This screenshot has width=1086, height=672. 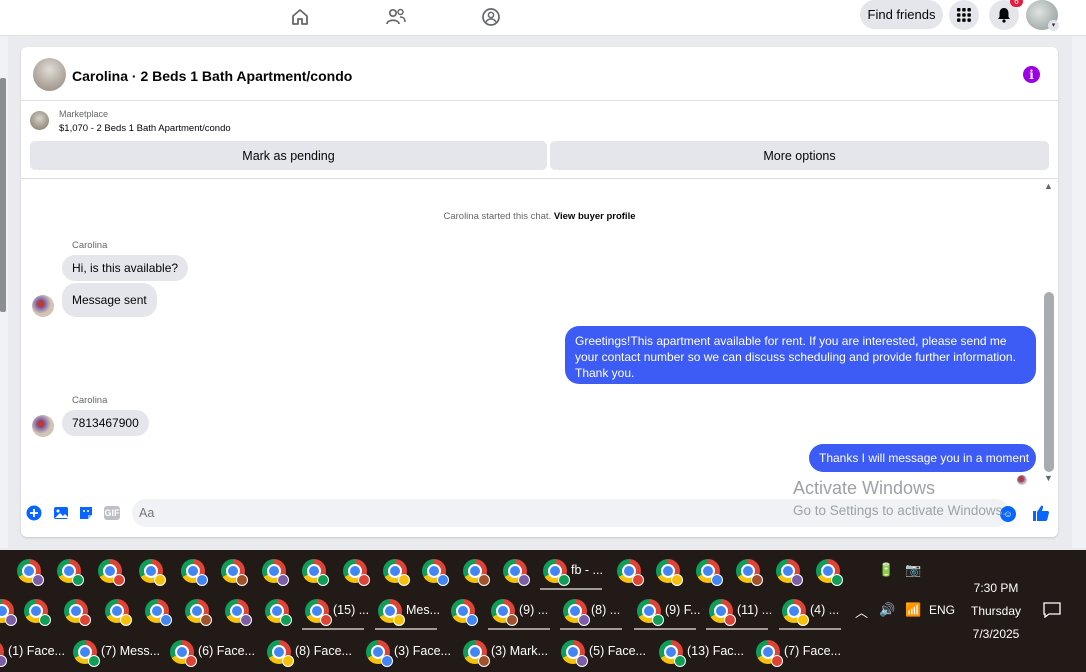 I want to click on plus-circle-icon, so click(x=34, y=513).